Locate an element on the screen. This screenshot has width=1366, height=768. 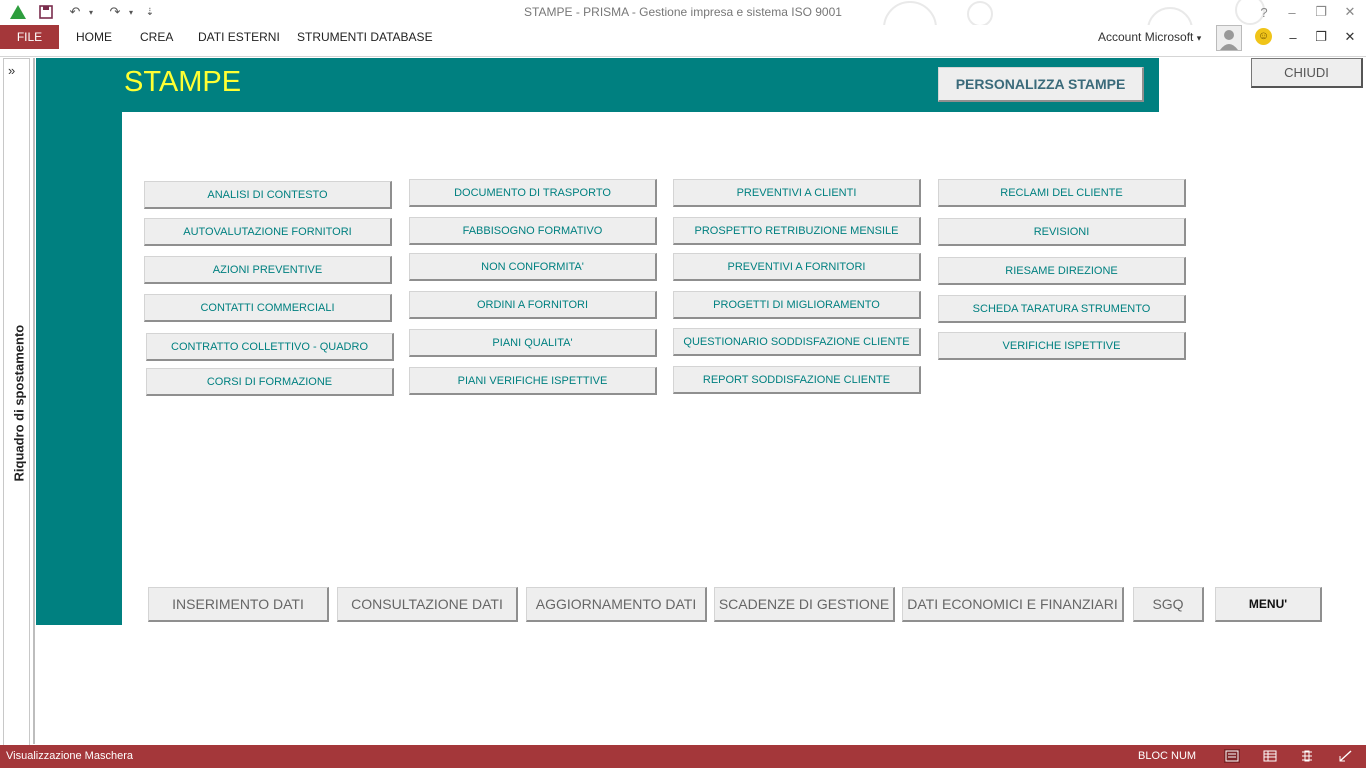
report-button-ordini-a-fornitori: ORDINI A FORNITORI is located at coordinates (533, 305).